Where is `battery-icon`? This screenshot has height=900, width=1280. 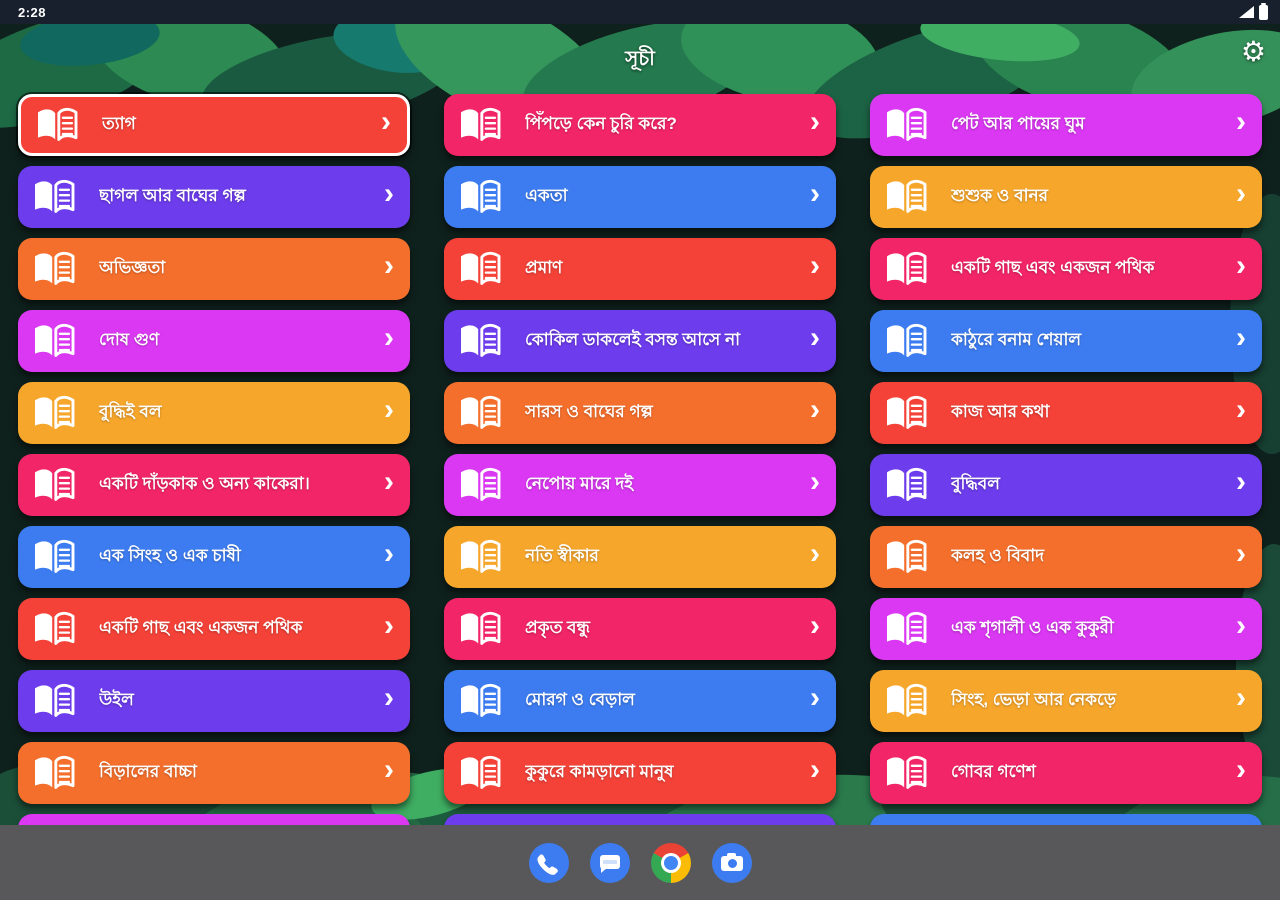
battery-icon is located at coordinates (1263, 11).